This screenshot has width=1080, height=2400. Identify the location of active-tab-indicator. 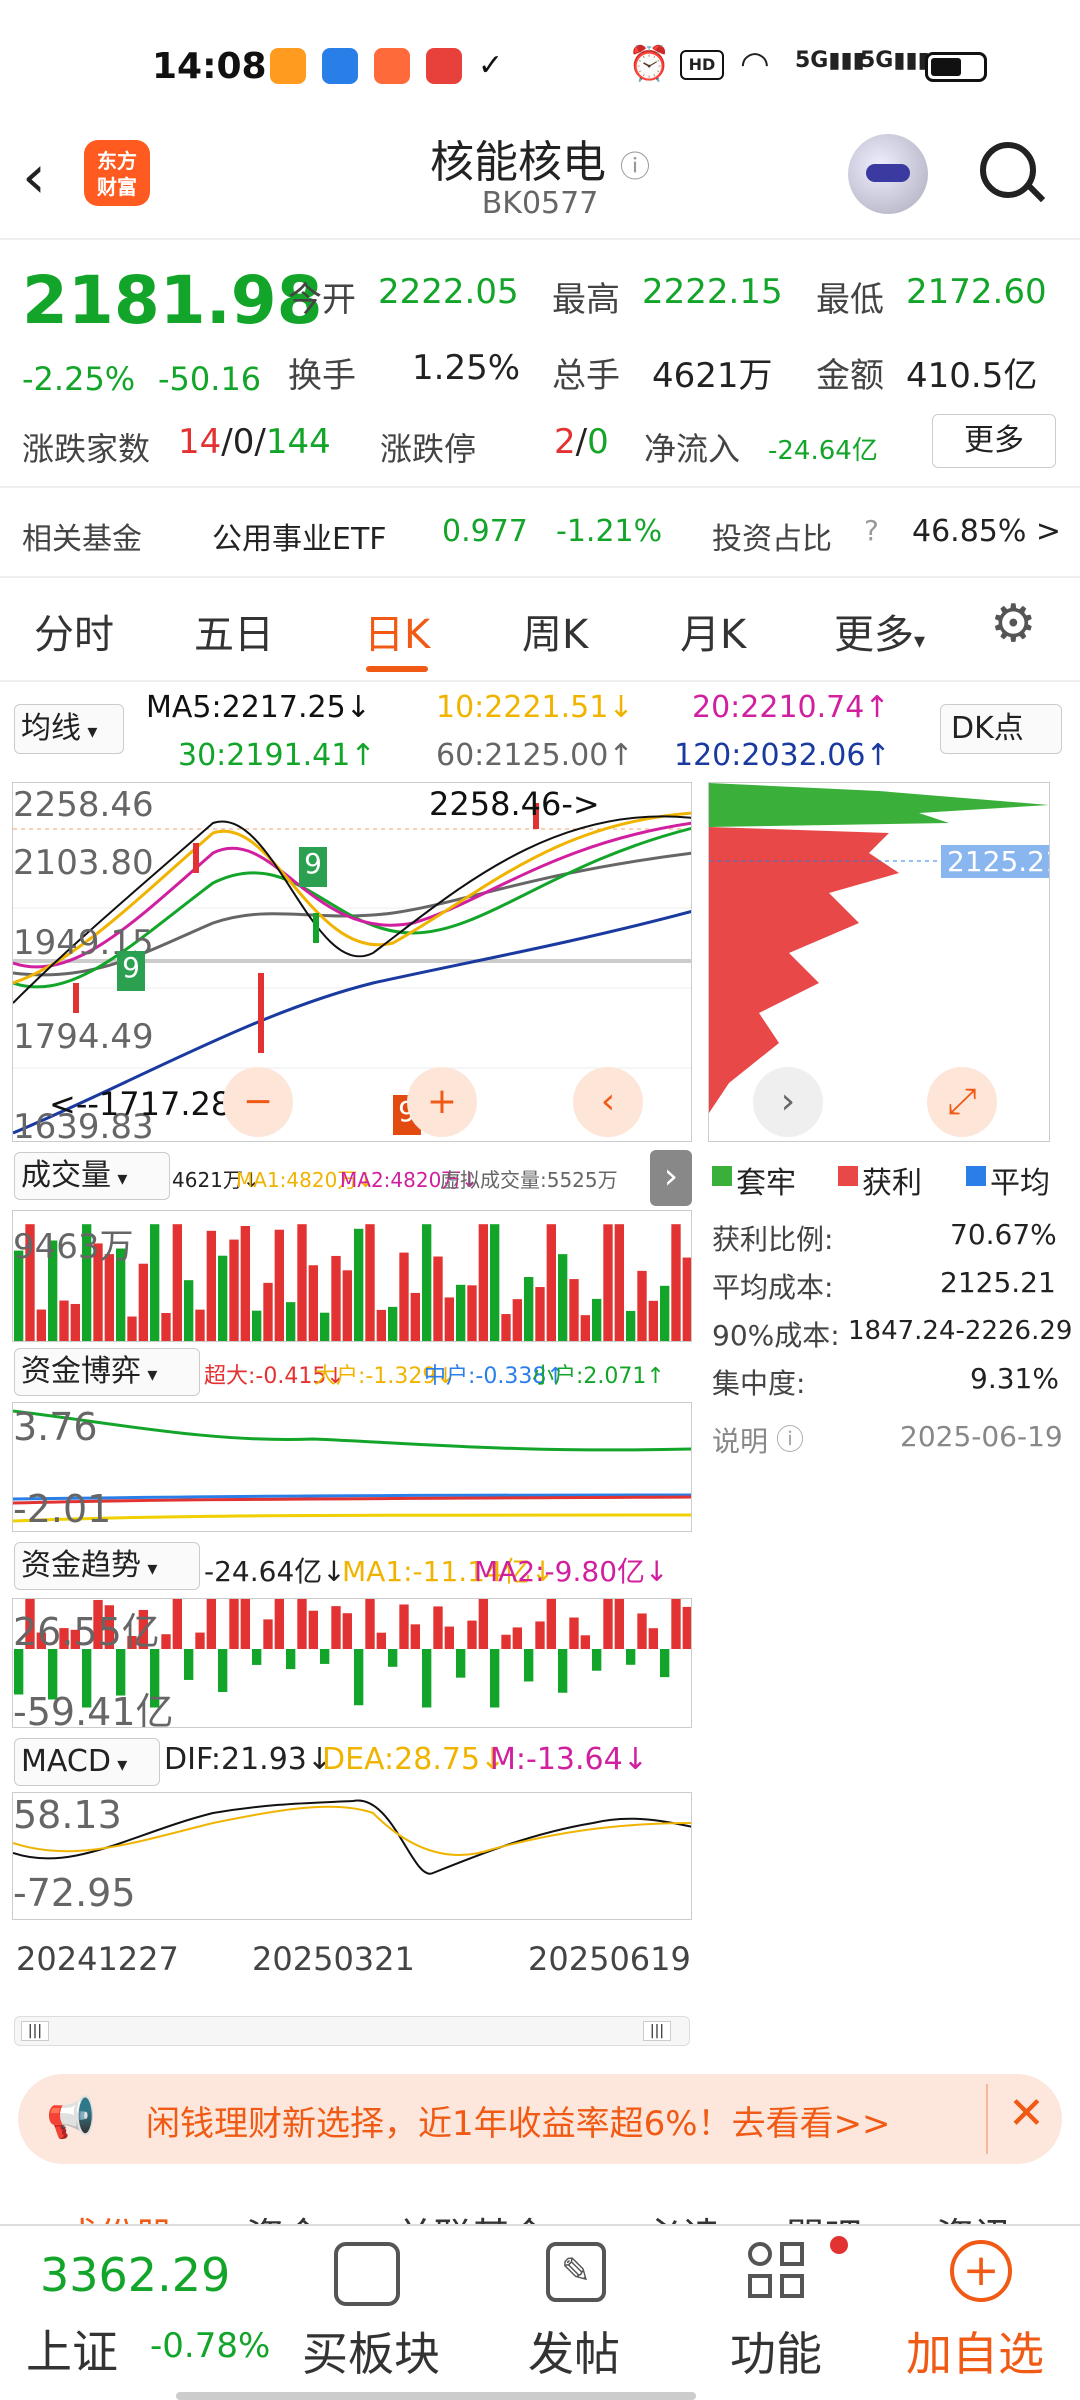
(397, 669).